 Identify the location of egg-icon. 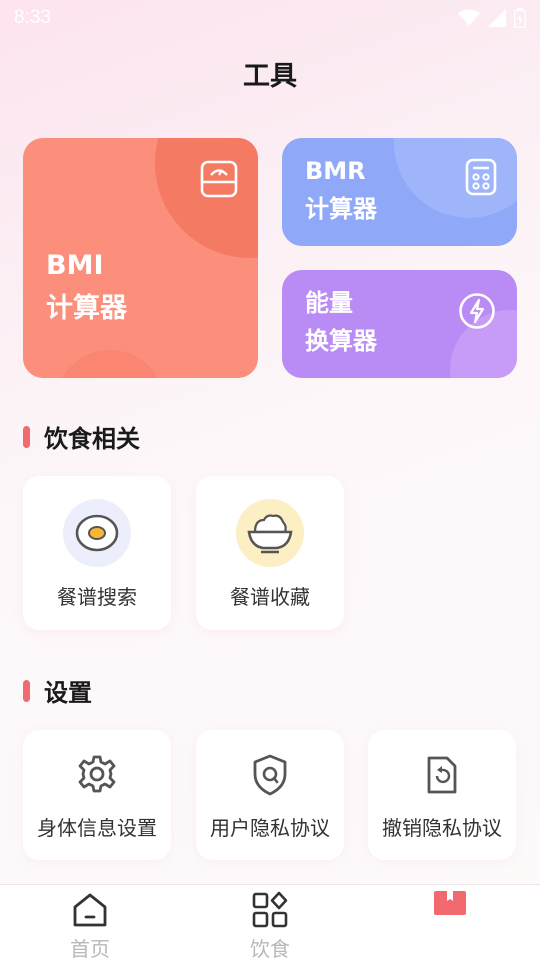
(97, 533).